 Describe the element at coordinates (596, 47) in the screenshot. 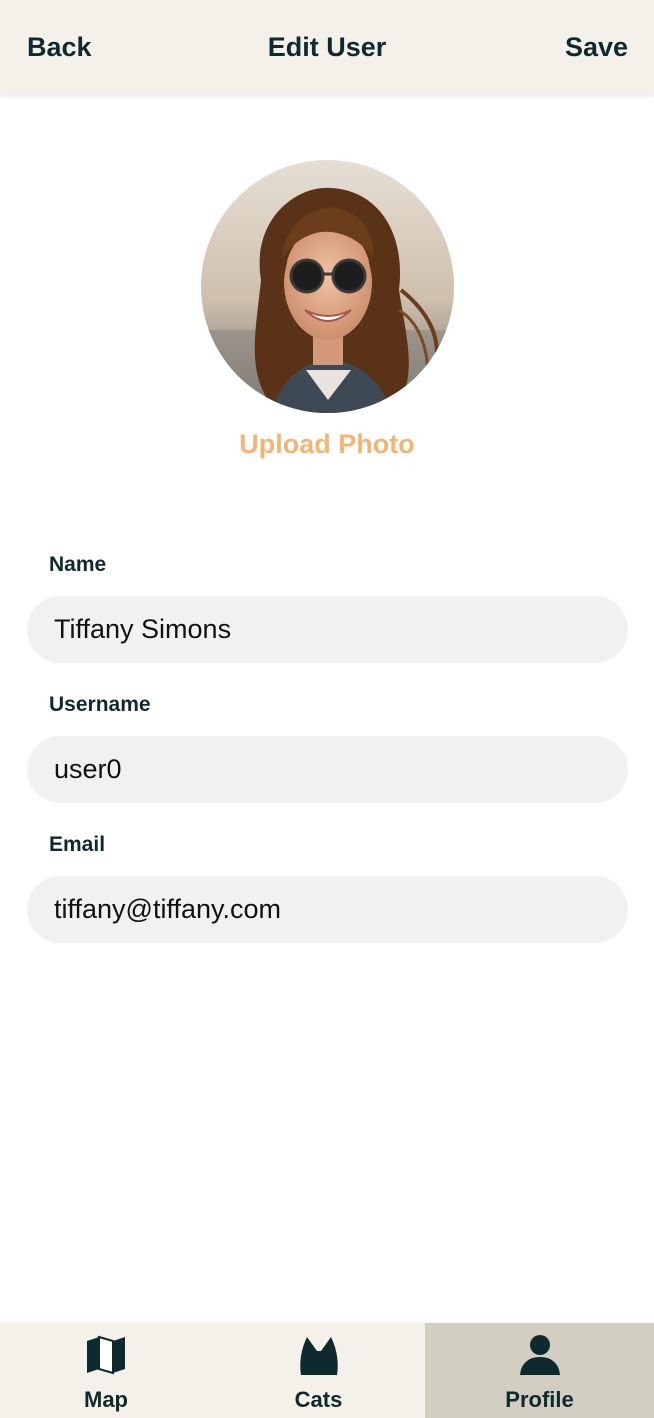

I see `save-button: Save` at that location.